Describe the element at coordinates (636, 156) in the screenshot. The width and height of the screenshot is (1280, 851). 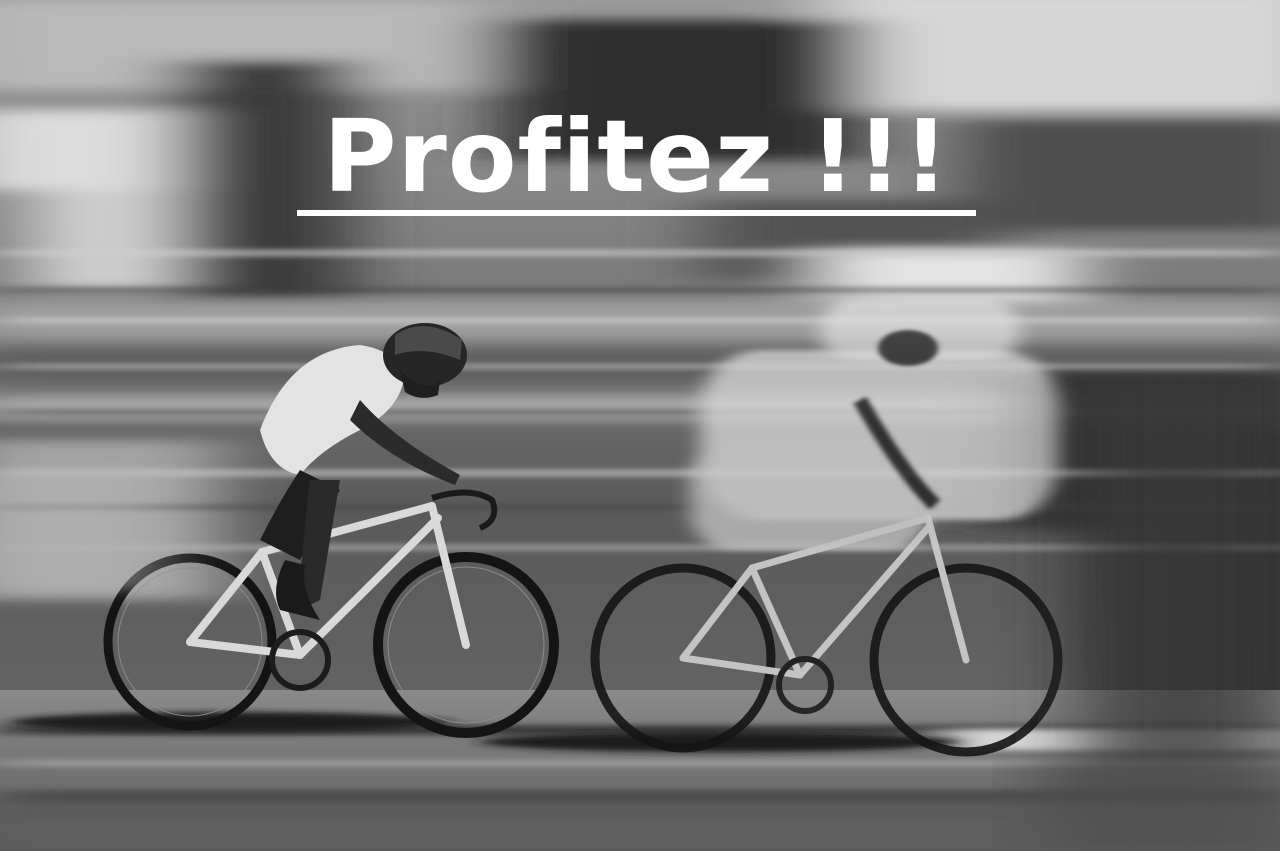
I see `headline-text: Profitez !!!` at that location.